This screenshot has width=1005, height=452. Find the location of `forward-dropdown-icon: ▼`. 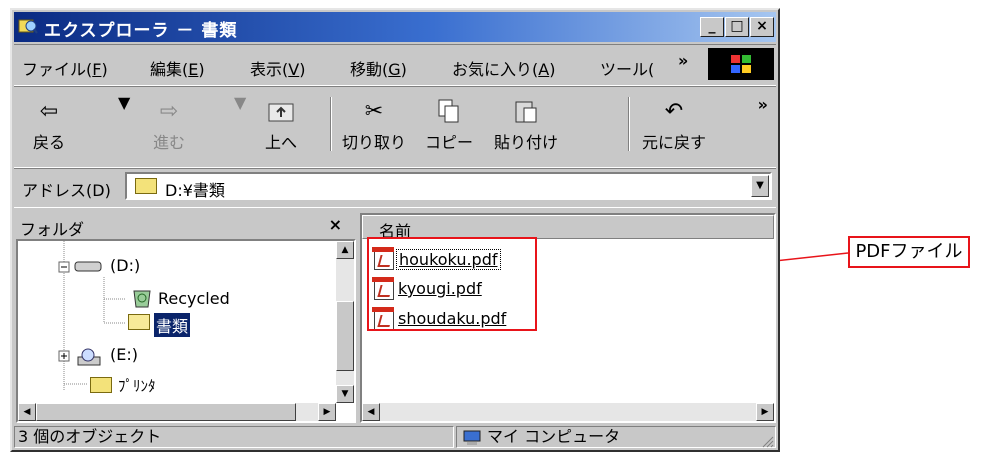

forward-dropdown-icon: ▼ is located at coordinates (240, 125).